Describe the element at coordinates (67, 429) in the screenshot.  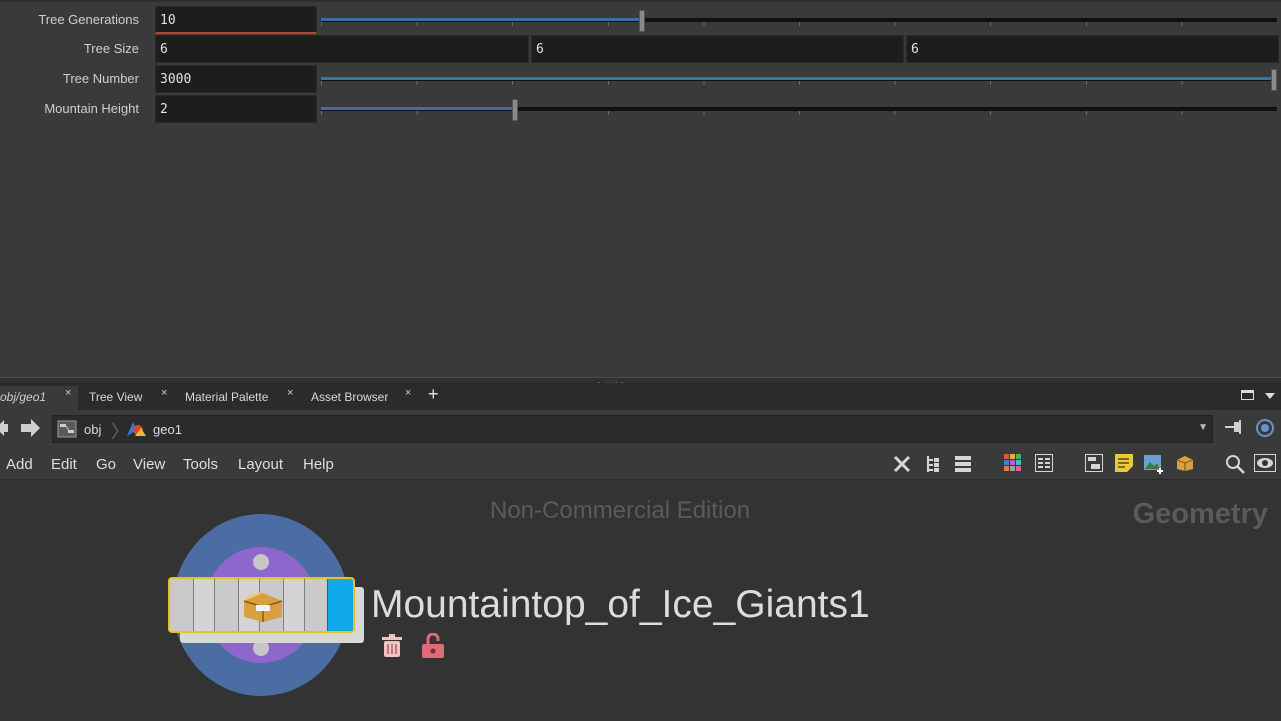
I see `network-icon` at that location.